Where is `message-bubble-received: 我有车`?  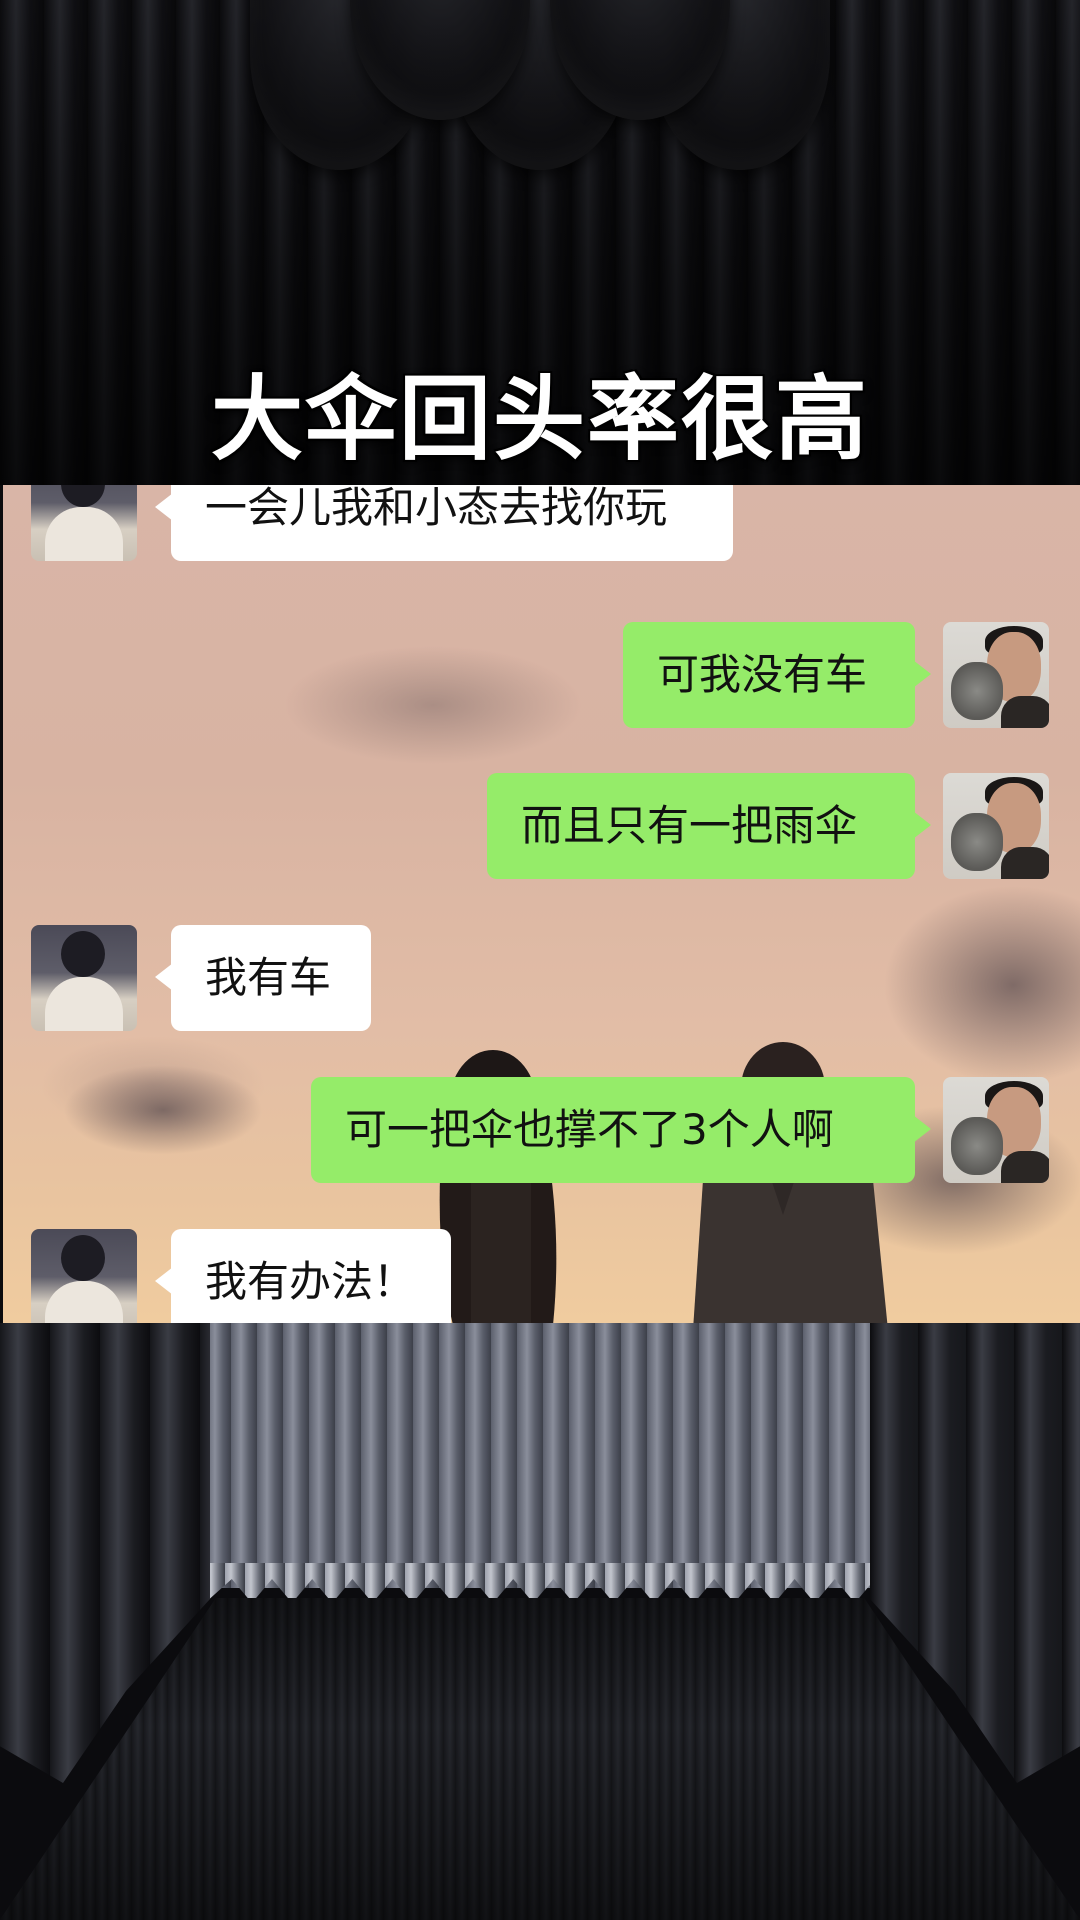
message-bubble-received: 我有车 is located at coordinates (263, 978).